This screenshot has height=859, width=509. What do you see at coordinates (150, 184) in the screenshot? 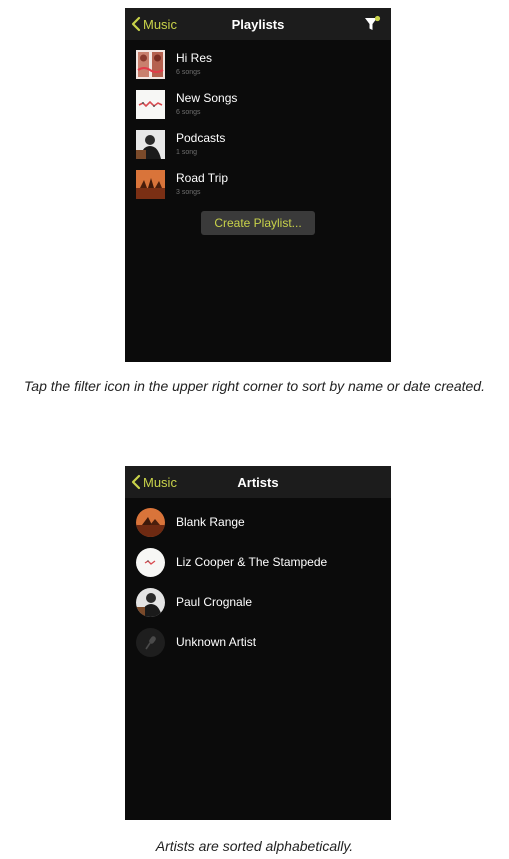
I see `road-trip-art` at bounding box center [150, 184].